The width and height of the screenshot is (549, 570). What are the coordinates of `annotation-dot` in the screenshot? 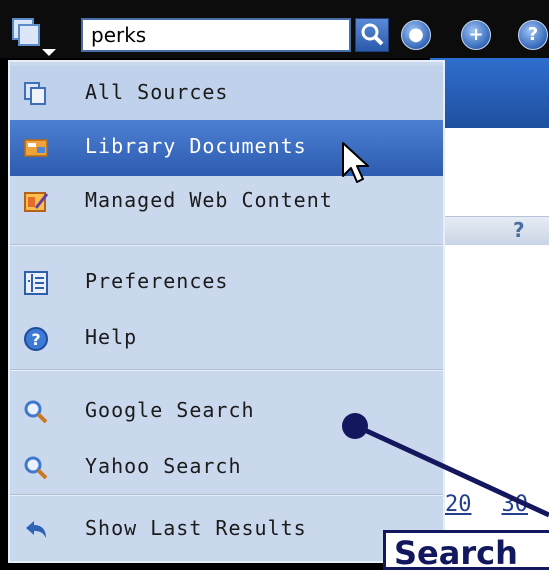 It's located at (355, 426).